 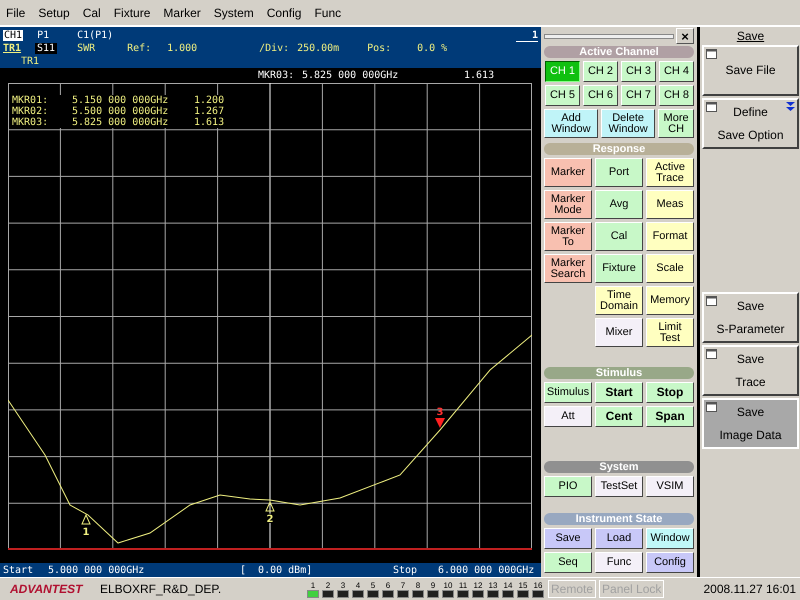 What do you see at coordinates (751, 36) in the screenshot?
I see `menu-title: Save` at bounding box center [751, 36].